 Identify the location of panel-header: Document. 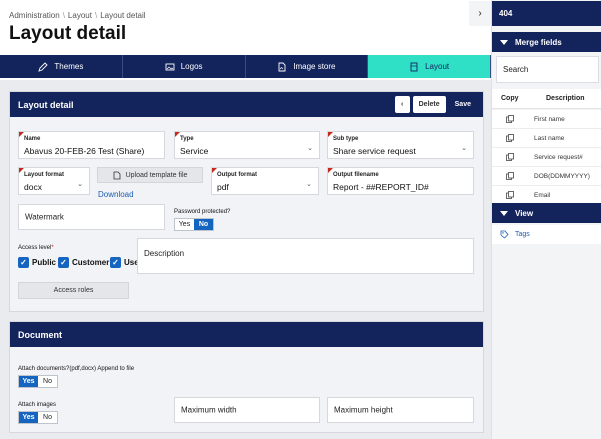
(246, 334).